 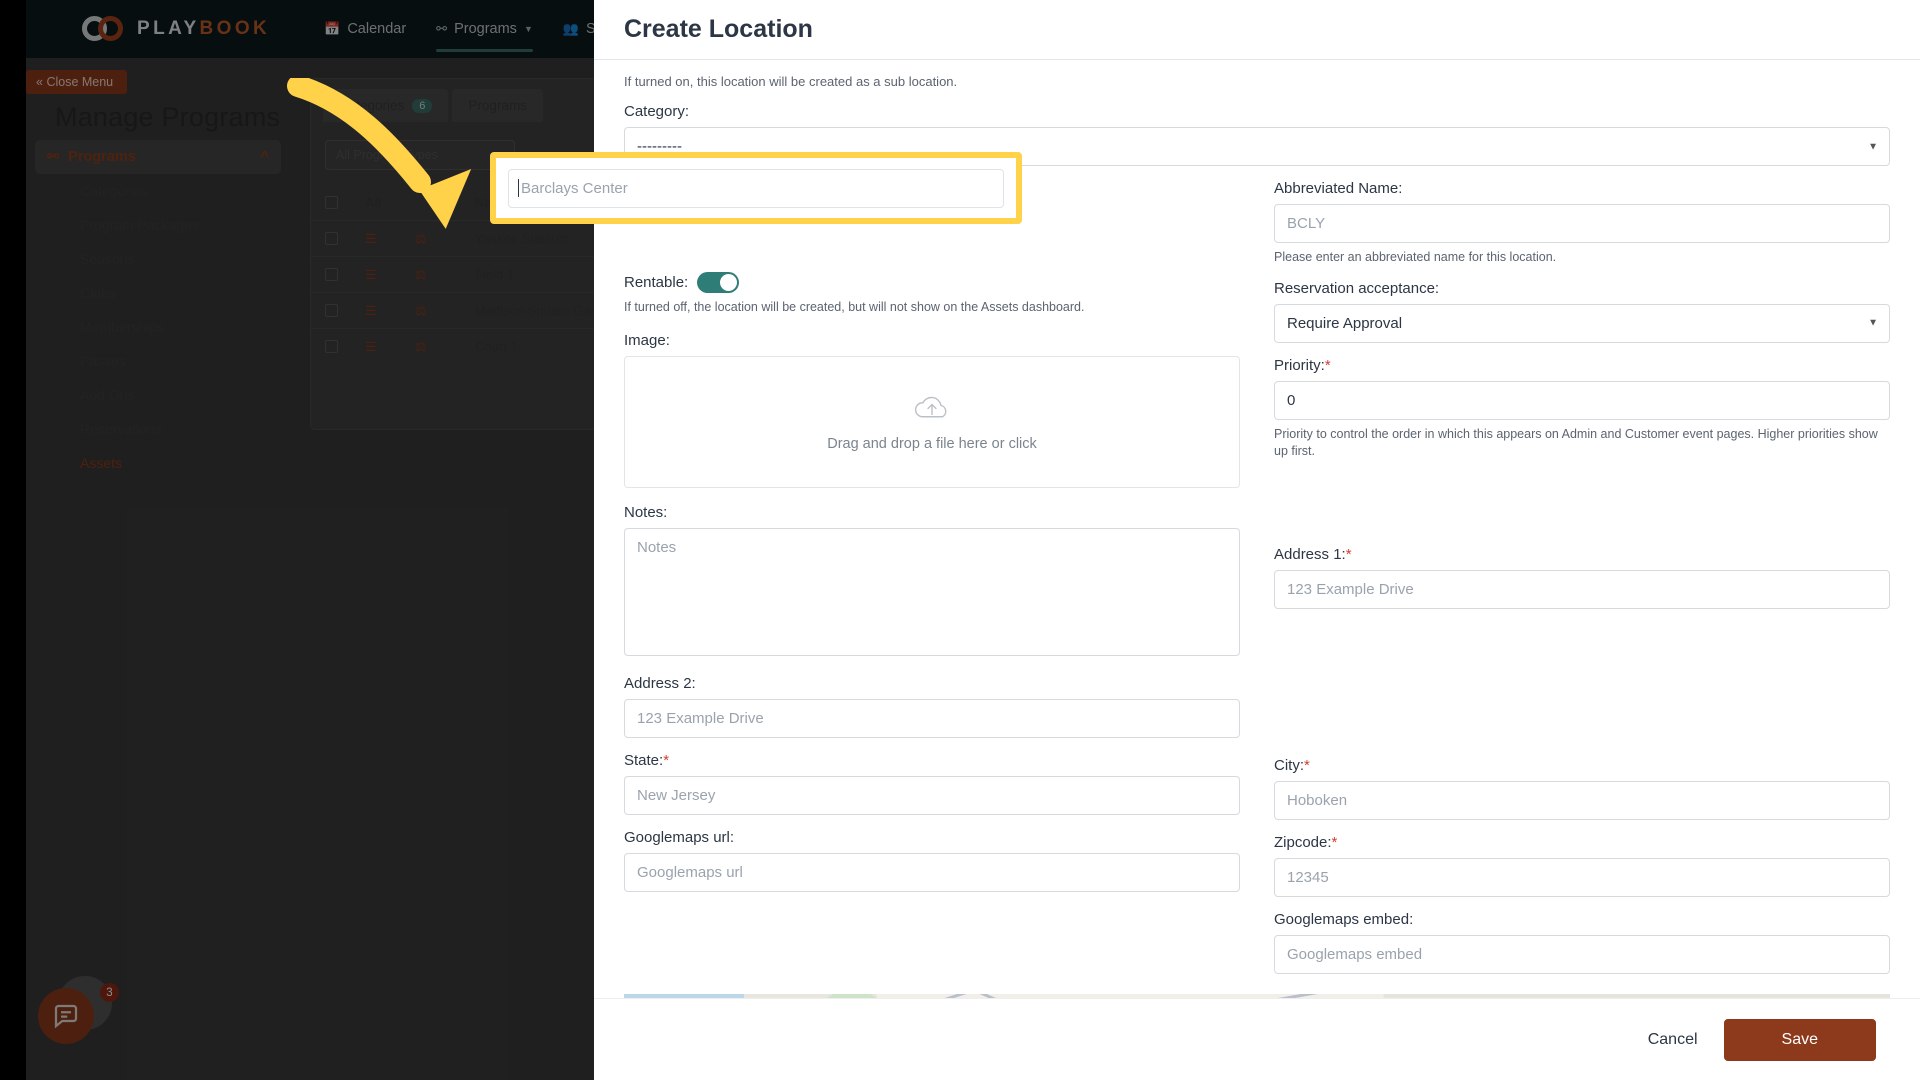 What do you see at coordinates (656, 282) in the screenshot?
I see `label-rentable: Rentable:` at bounding box center [656, 282].